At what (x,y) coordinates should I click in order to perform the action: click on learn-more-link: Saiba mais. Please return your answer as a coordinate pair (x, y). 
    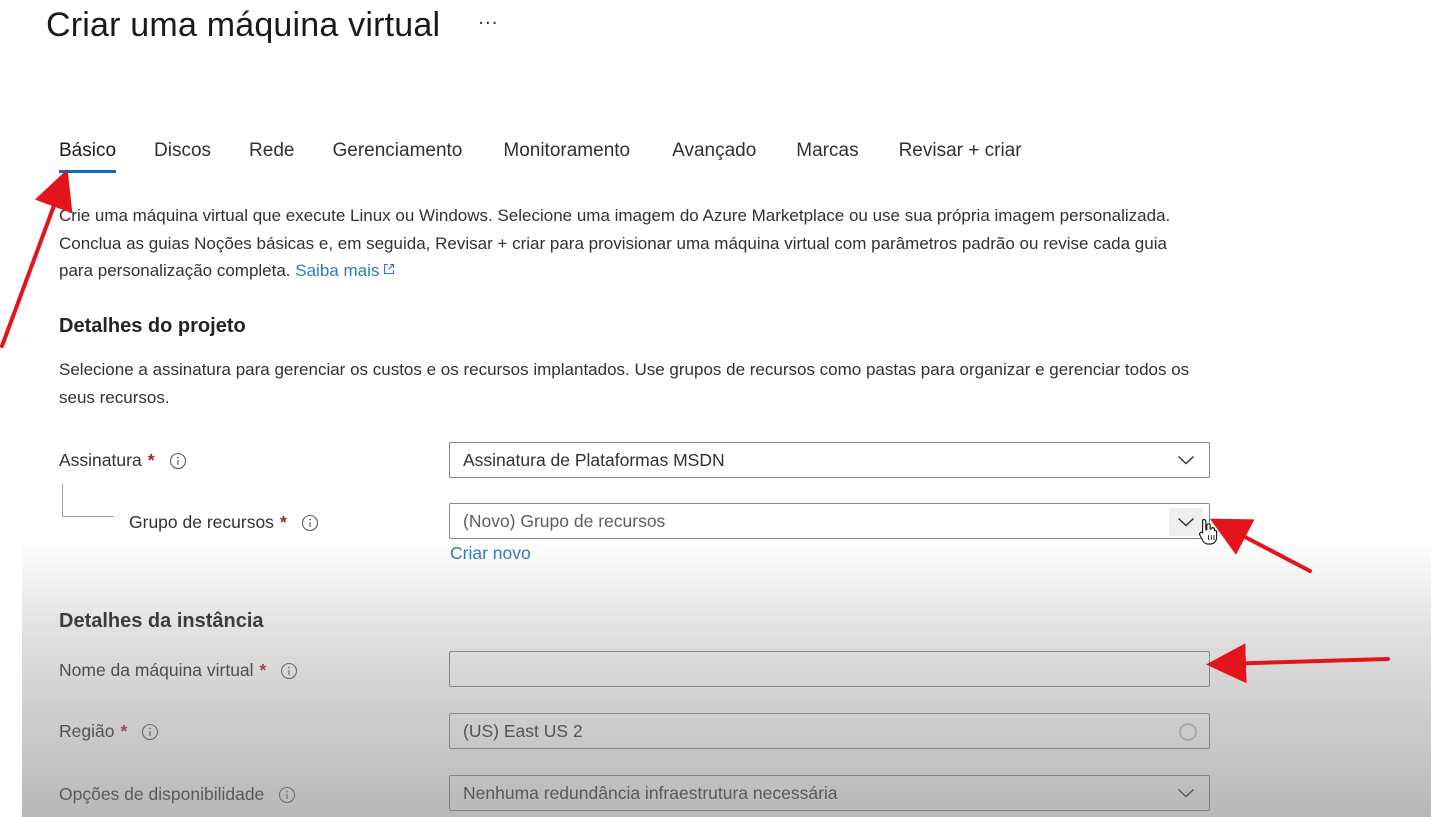
    Looking at the image, I should click on (345, 270).